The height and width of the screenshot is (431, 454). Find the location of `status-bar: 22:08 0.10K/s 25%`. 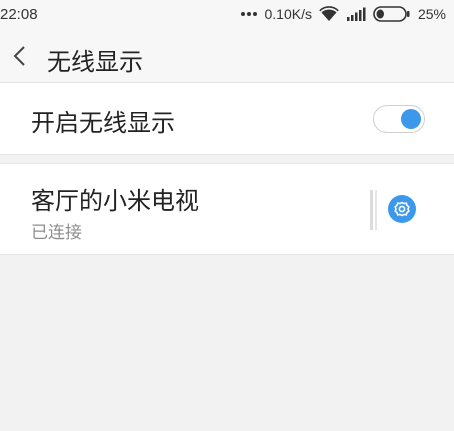

status-bar: 22:08 0.10K/s 25% is located at coordinates (227, 15).